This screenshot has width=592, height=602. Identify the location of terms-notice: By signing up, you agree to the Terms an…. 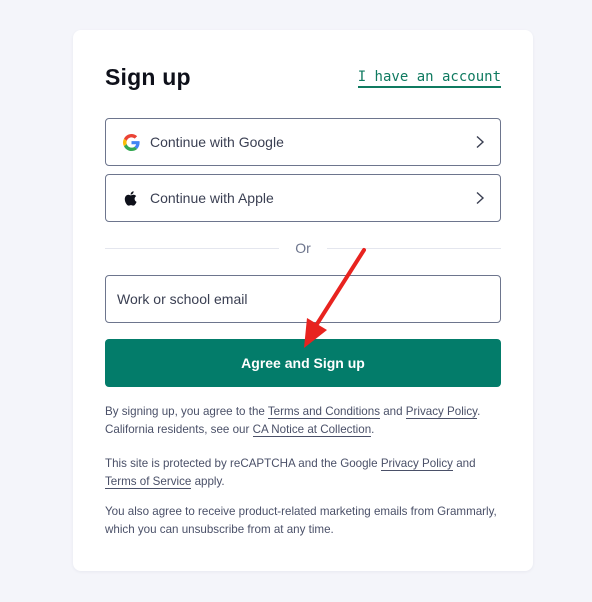
(303, 421).